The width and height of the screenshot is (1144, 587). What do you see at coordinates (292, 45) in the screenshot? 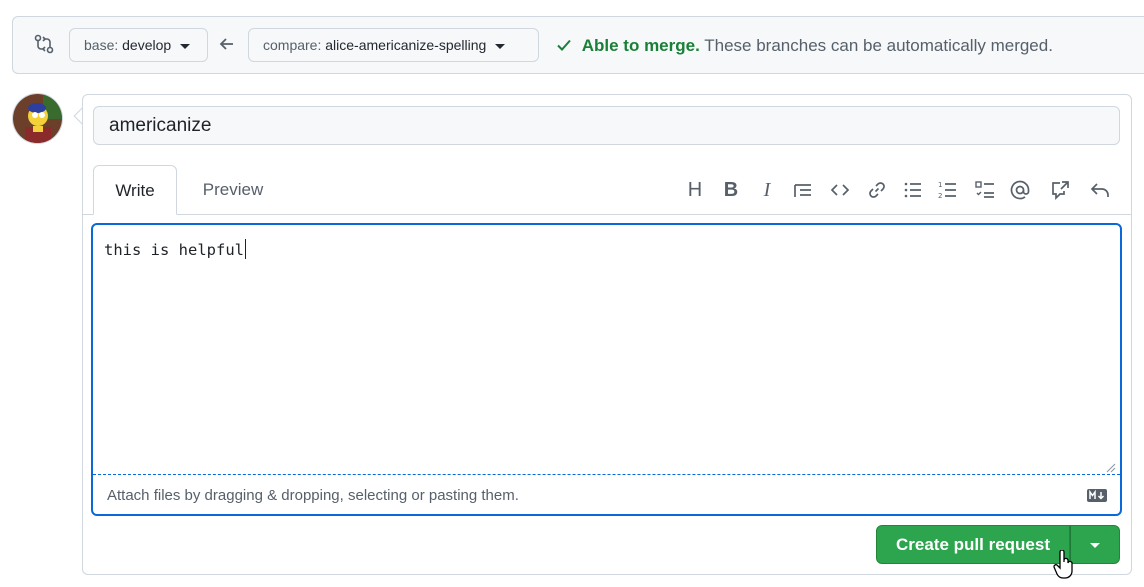
I see `compare-prefix: compare:` at bounding box center [292, 45].